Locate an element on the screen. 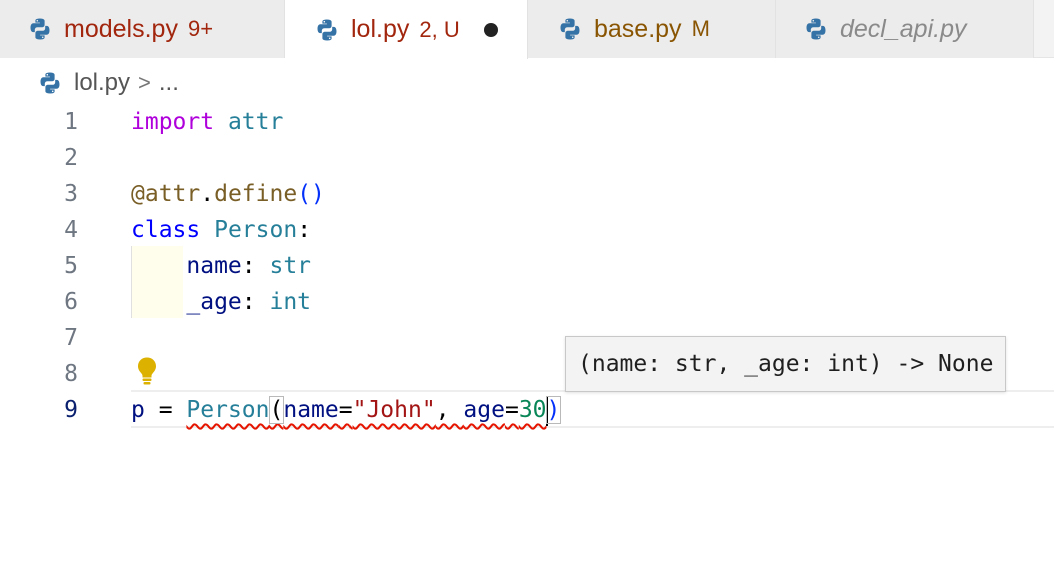 The height and width of the screenshot is (562, 1054). line-number: 8 is located at coordinates (71, 374).